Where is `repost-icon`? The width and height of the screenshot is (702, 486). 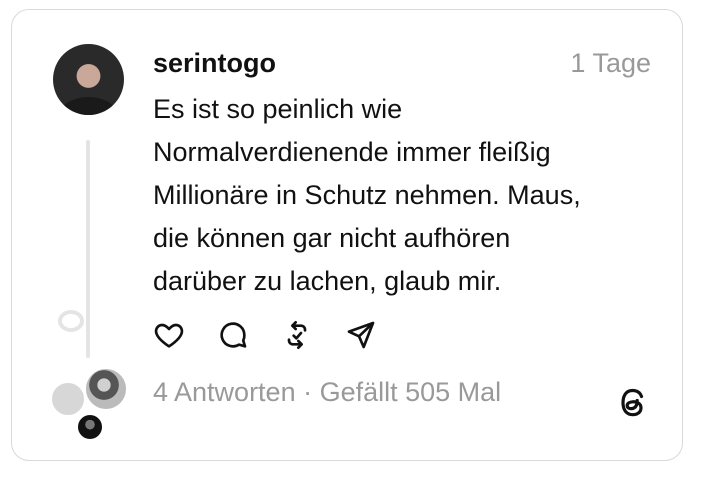
repost-icon is located at coordinates (297, 335).